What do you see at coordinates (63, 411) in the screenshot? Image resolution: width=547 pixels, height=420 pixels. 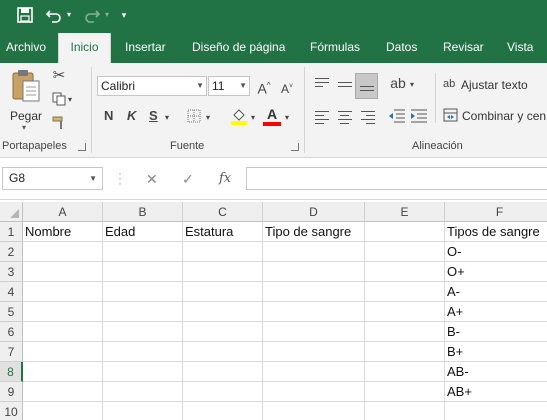 I see `cell-a10` at bounding box center [63, 411].